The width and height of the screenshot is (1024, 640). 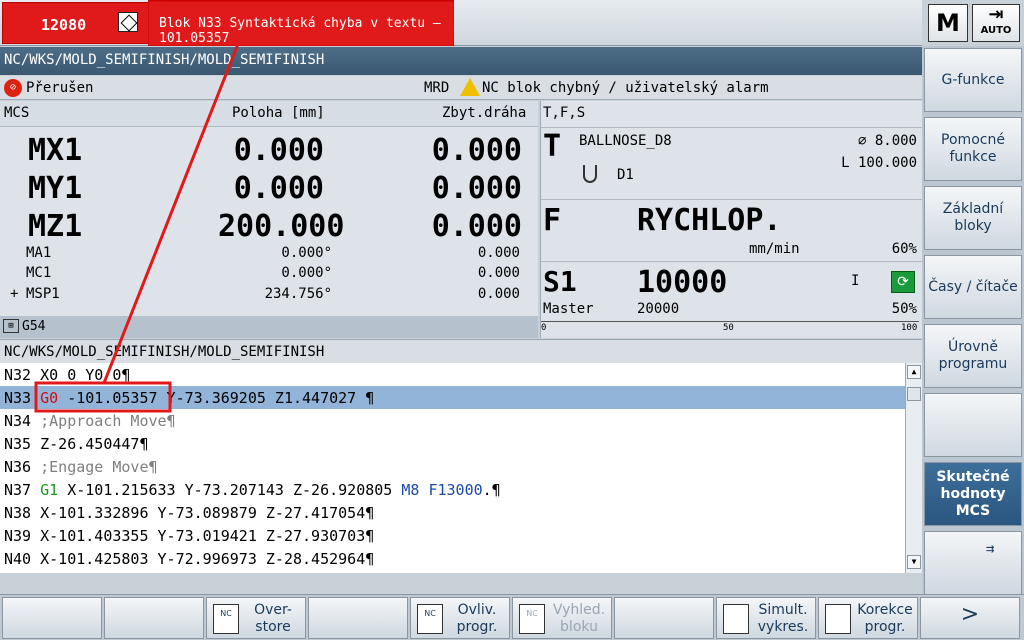 I want to click on spindle-override: 50%, so click(x=904, y=309).